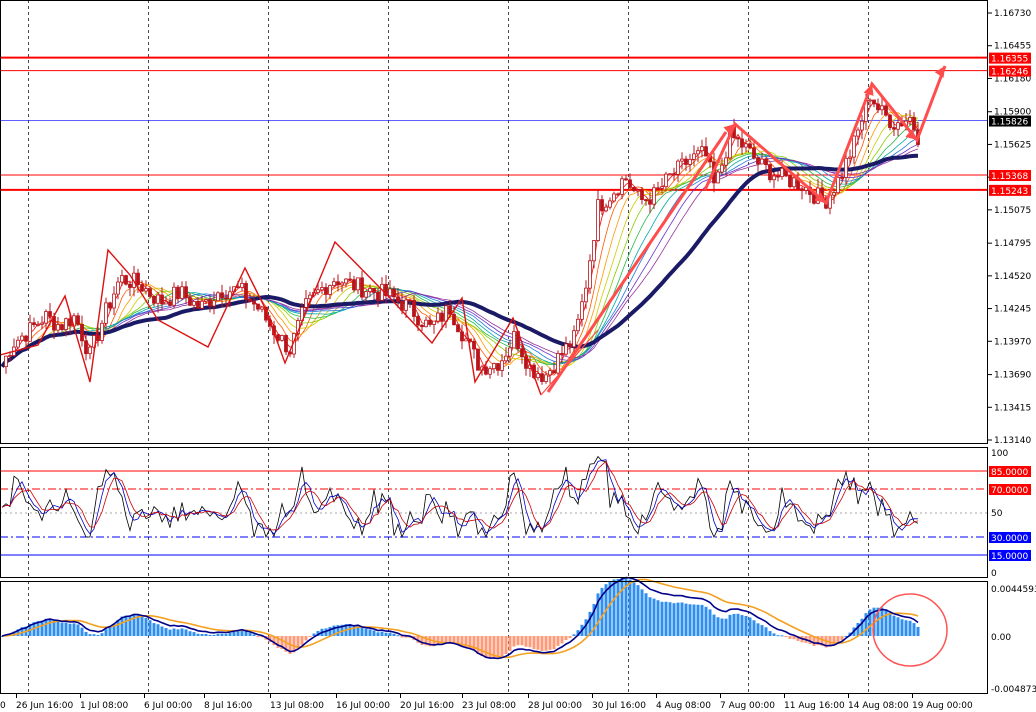  I want to click on osc-level-text: 30.0000, so click(1009, 539).